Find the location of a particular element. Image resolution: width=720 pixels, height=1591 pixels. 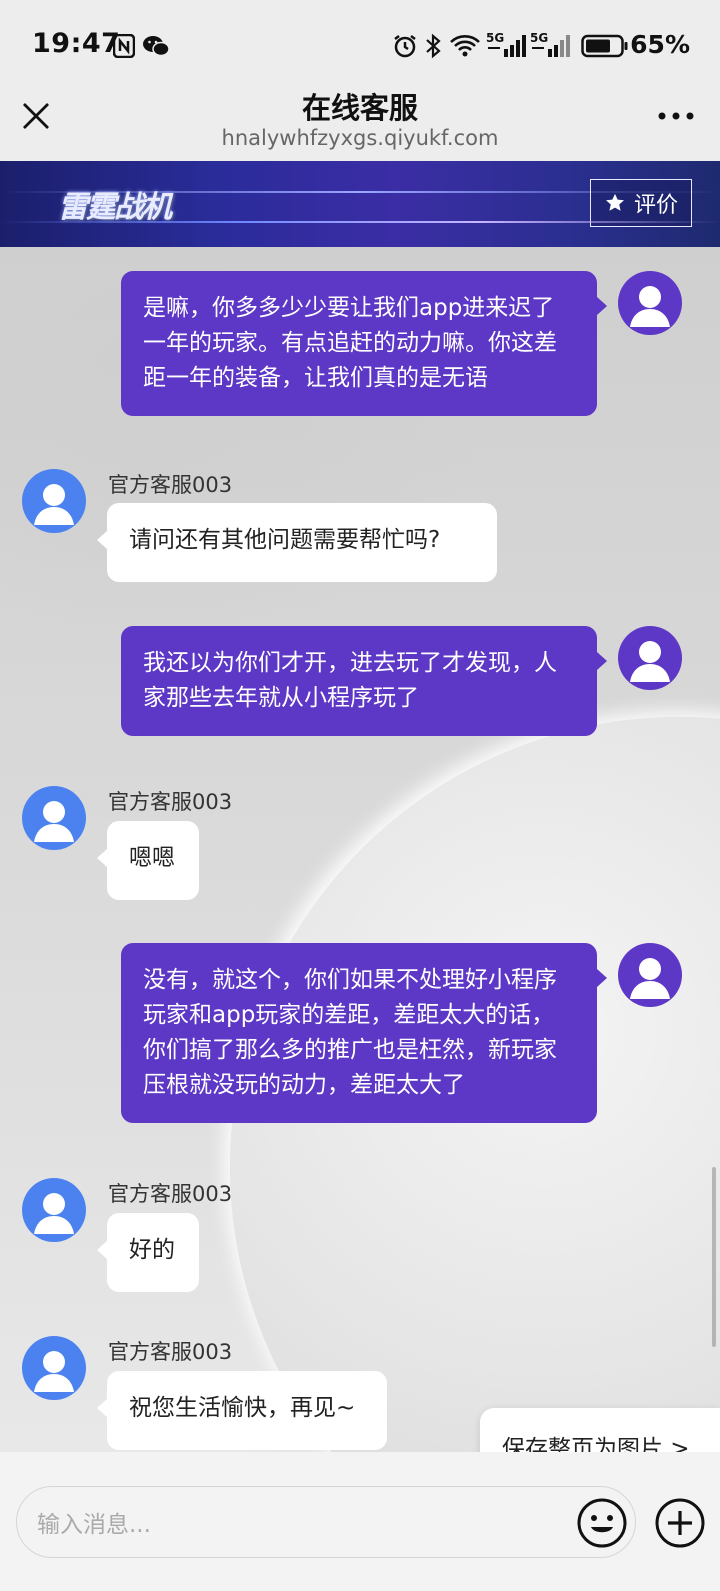

emoji-button is located at coordinates (602, 1523).